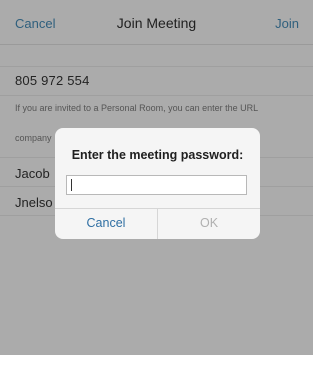 The image size is (331, 366). I want to click on password-input, so click(156, 185).